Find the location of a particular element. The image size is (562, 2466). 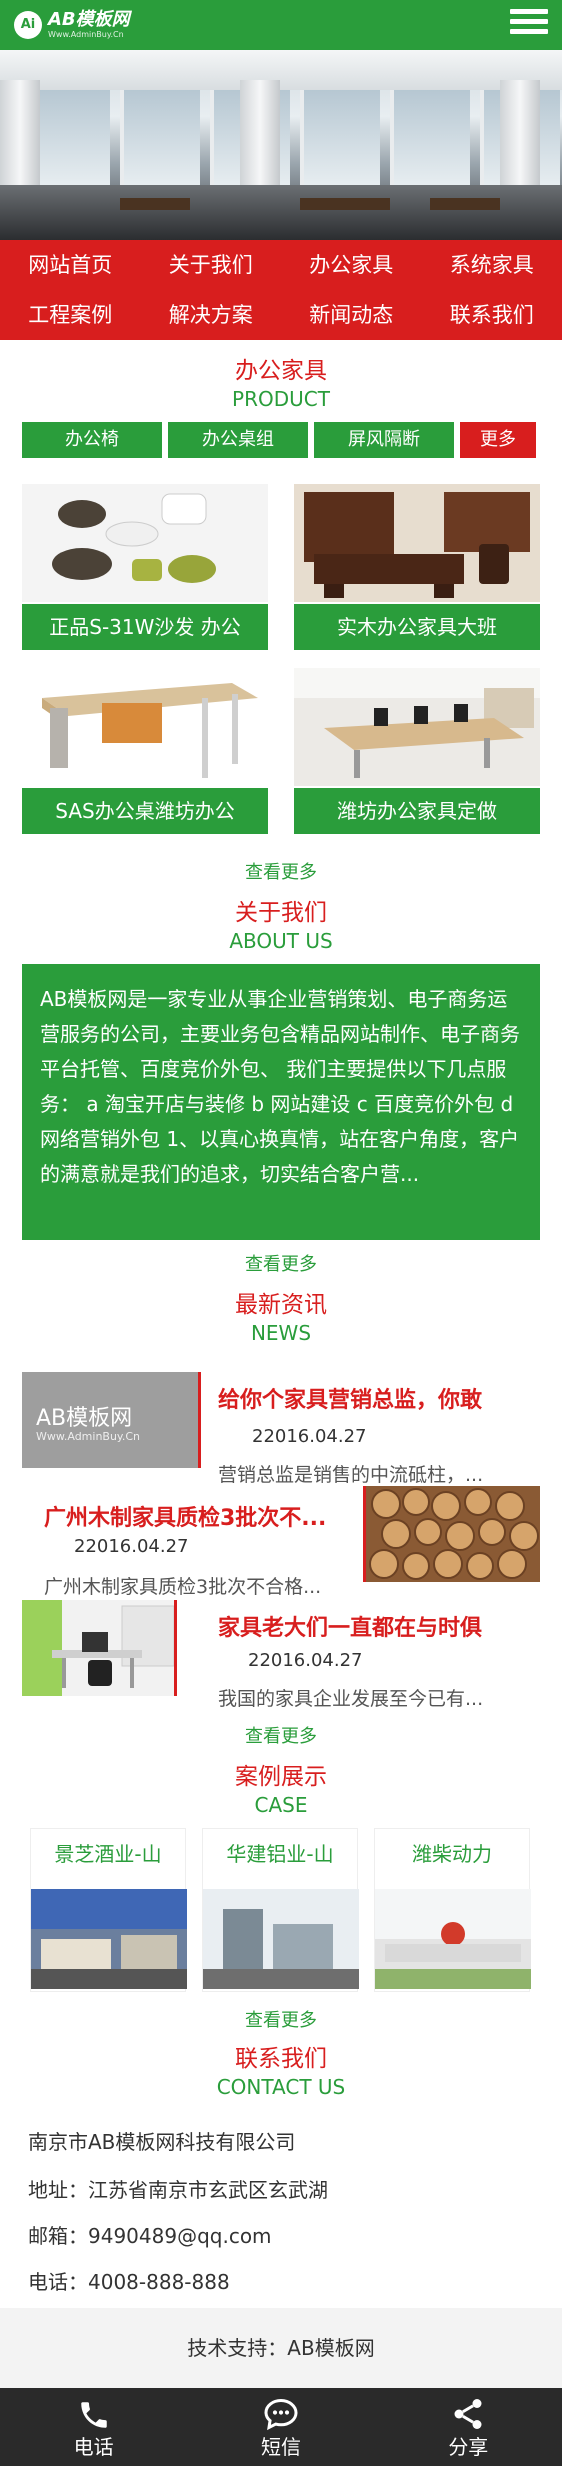

thumbnail-logo-text: AB模板网 is located at coordinates (84, 1418).